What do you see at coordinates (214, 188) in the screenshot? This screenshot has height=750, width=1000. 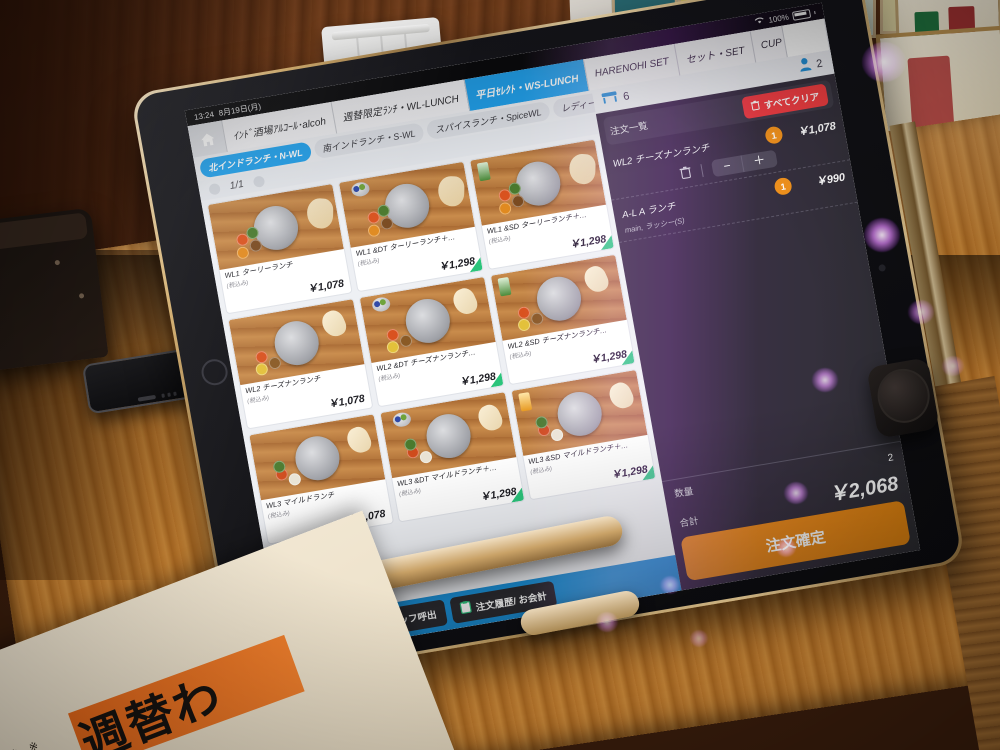 I see `chevron-left-icon` at bounding box center [214, 188].